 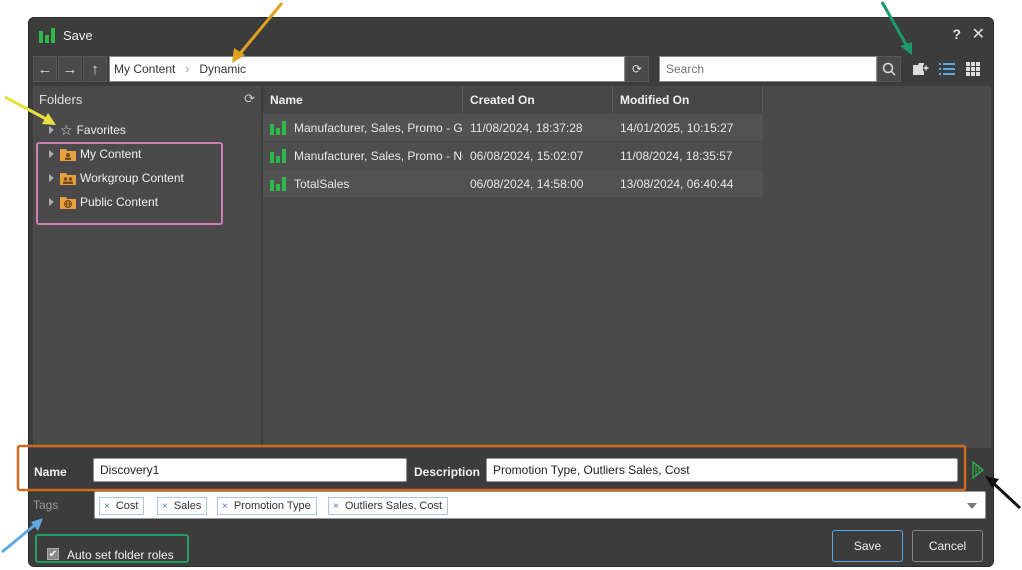 I want to click on tree-item-label: Public Content, so click(x=119, y=202).